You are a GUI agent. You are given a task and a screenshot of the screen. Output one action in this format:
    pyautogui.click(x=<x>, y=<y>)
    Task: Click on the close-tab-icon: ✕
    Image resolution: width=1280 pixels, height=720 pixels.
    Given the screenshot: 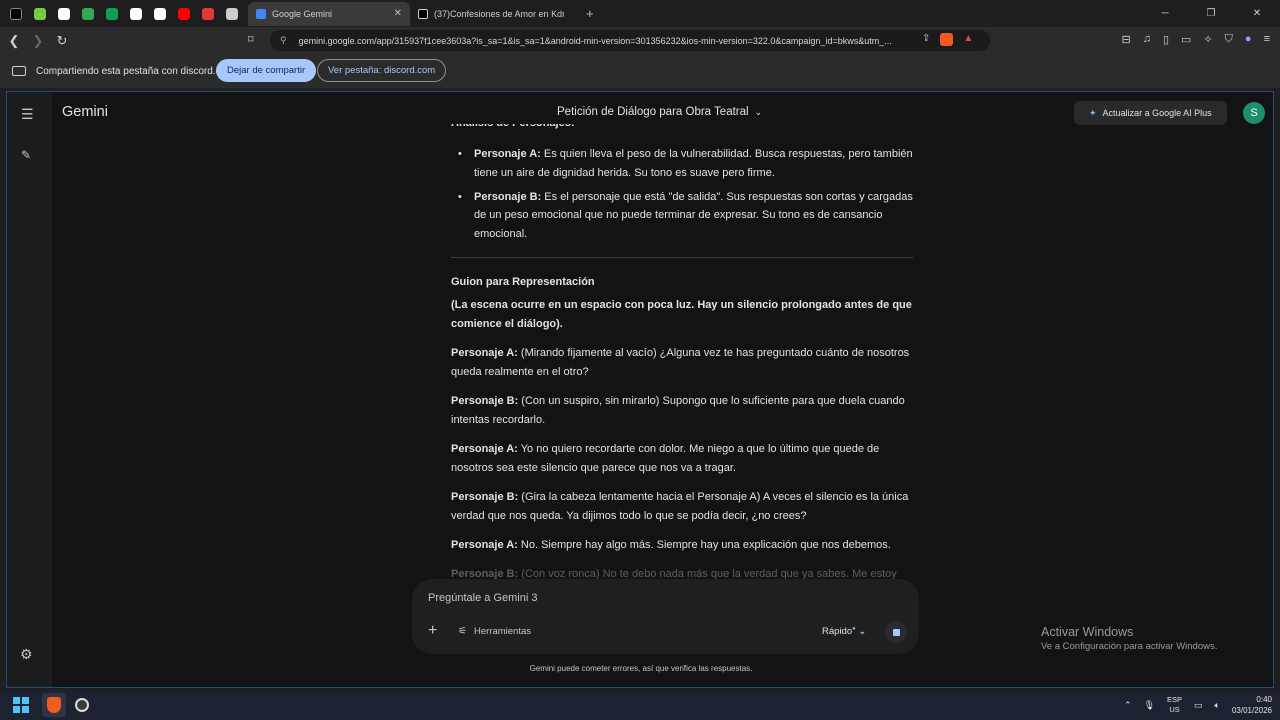 What is the action you would take?
    pyautogui.click(x=398, y=13)
    